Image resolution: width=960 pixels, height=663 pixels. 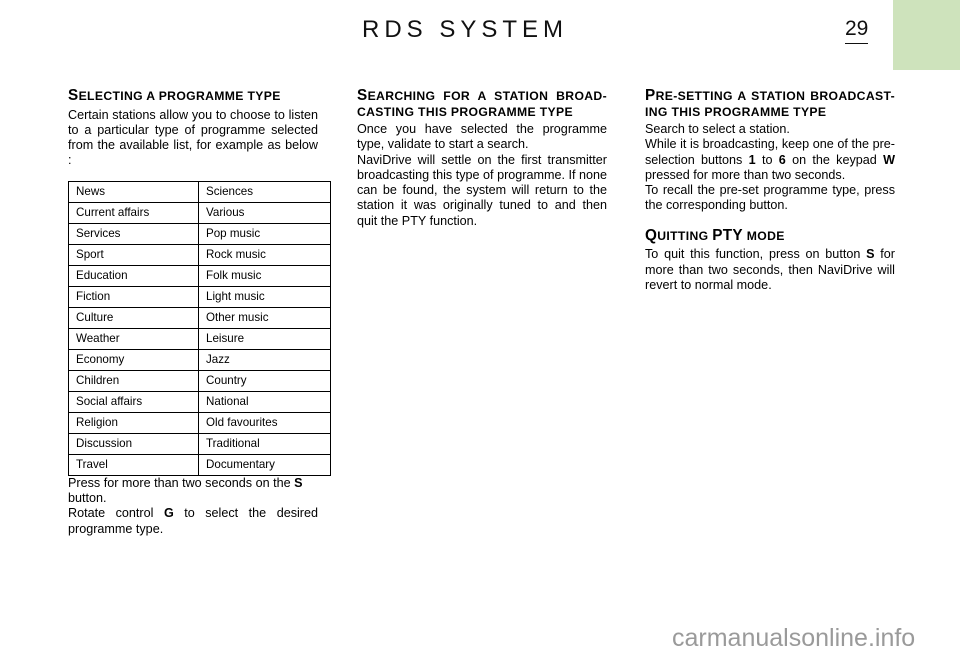 What do you see at coordinates (745, 174) in the screenshot?
I see `while-text-e: pressed for more than two seconds.` at bounding box center [745, 174].